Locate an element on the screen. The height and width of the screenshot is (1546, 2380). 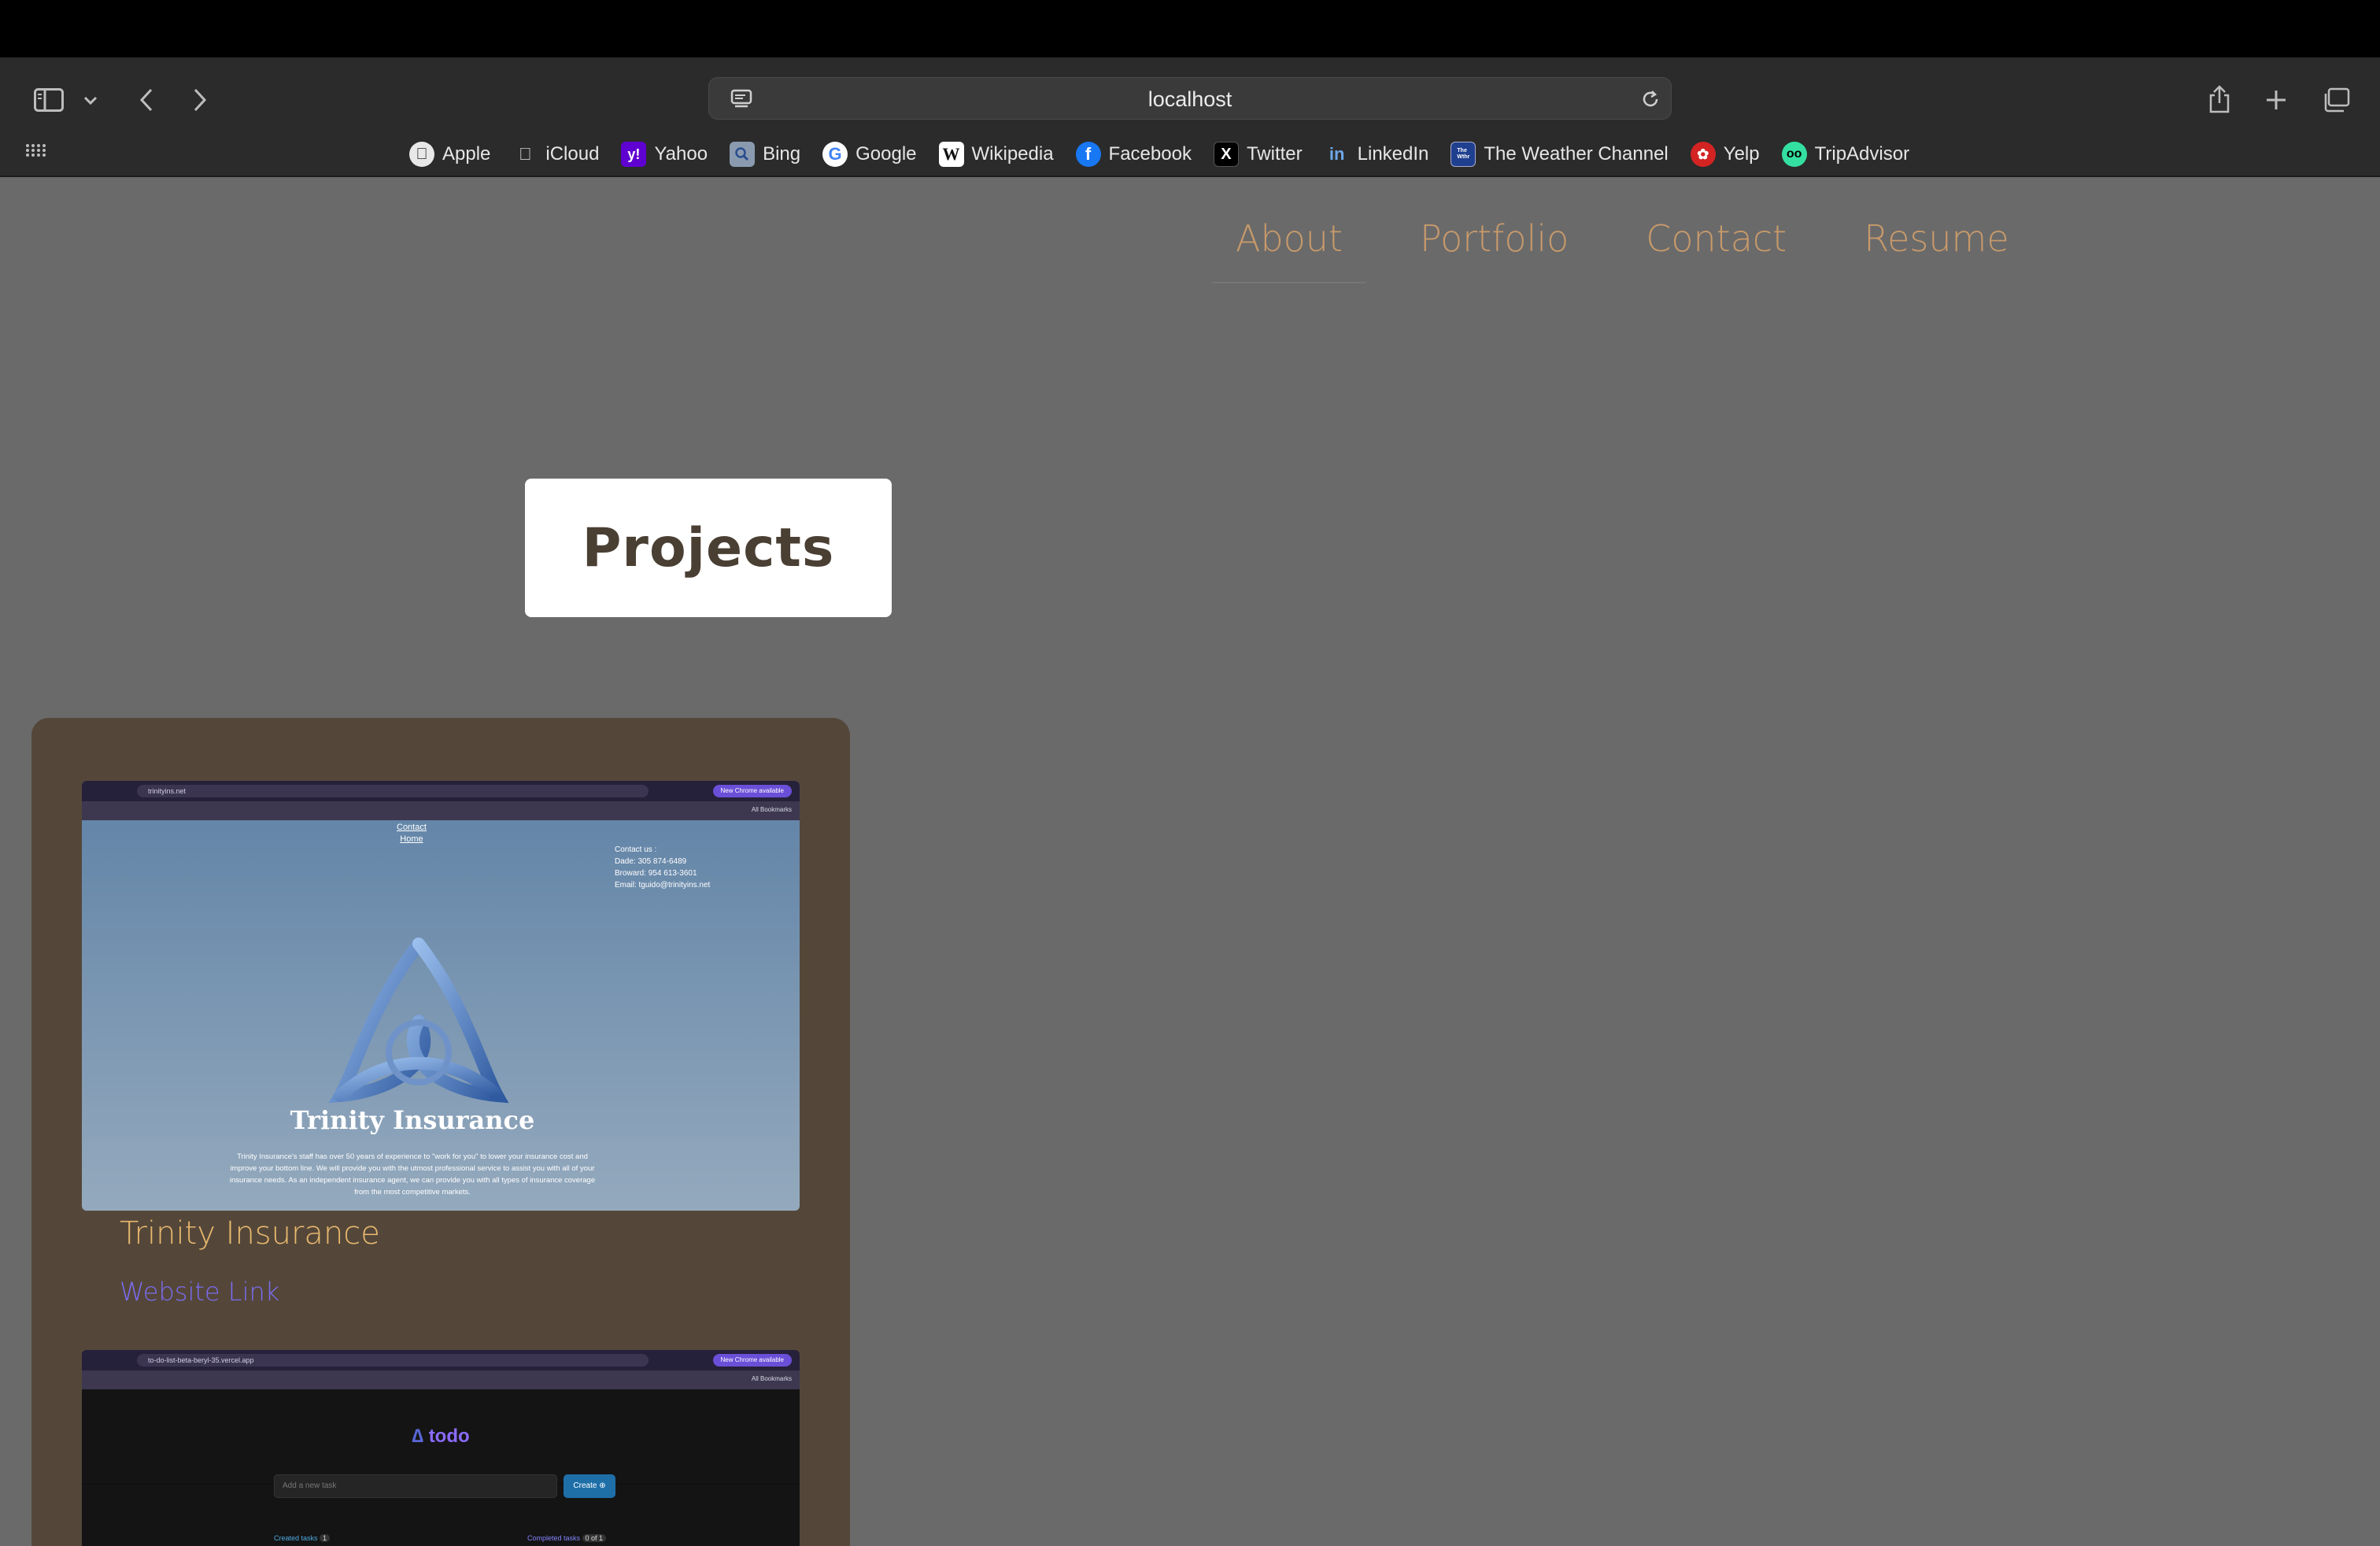
nav-contact-link: Contact is located at coordinates (1716, 247).